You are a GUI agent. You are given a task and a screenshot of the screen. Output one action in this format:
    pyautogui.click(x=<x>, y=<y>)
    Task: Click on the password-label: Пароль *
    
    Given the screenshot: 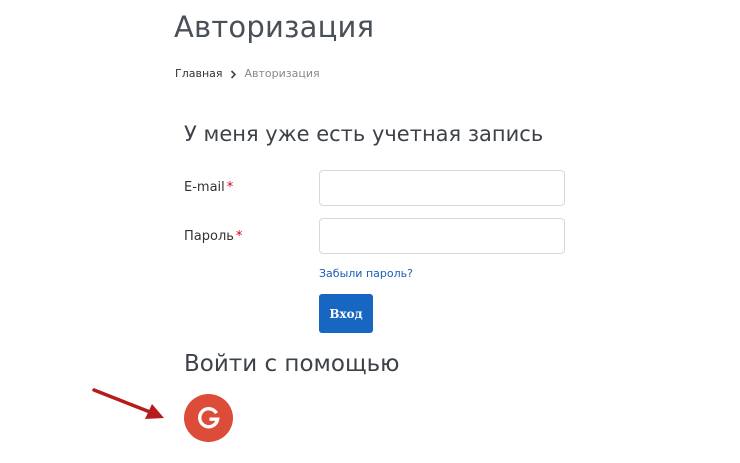 What is the action you would take?
    pyautogui.click(x=213, y=236)
    